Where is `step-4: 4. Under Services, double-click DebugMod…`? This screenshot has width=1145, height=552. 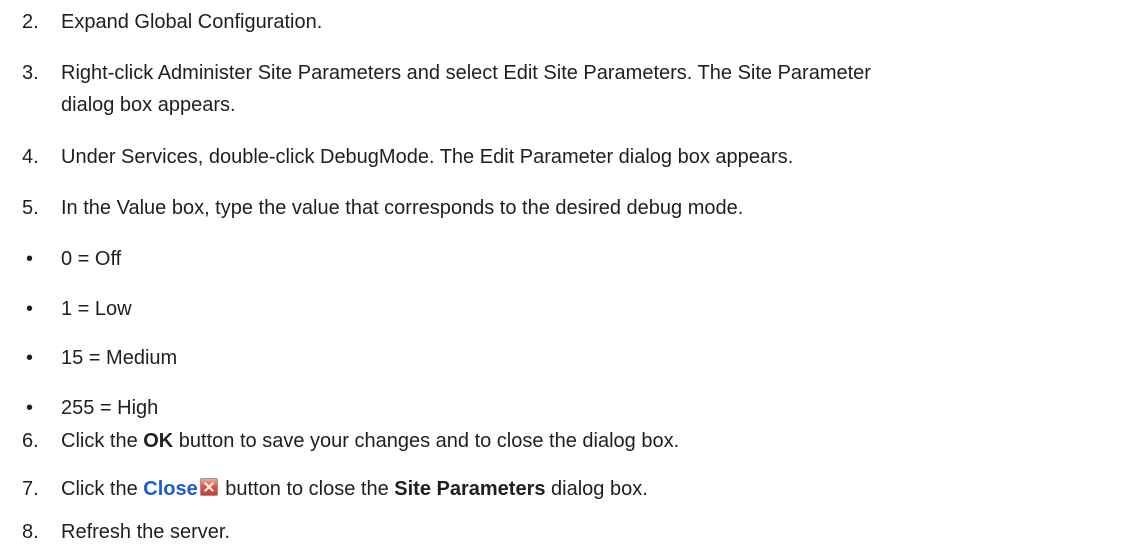 step-4: 4. Under Services, double-click DebugMod… is located at coordinates (578, 157).